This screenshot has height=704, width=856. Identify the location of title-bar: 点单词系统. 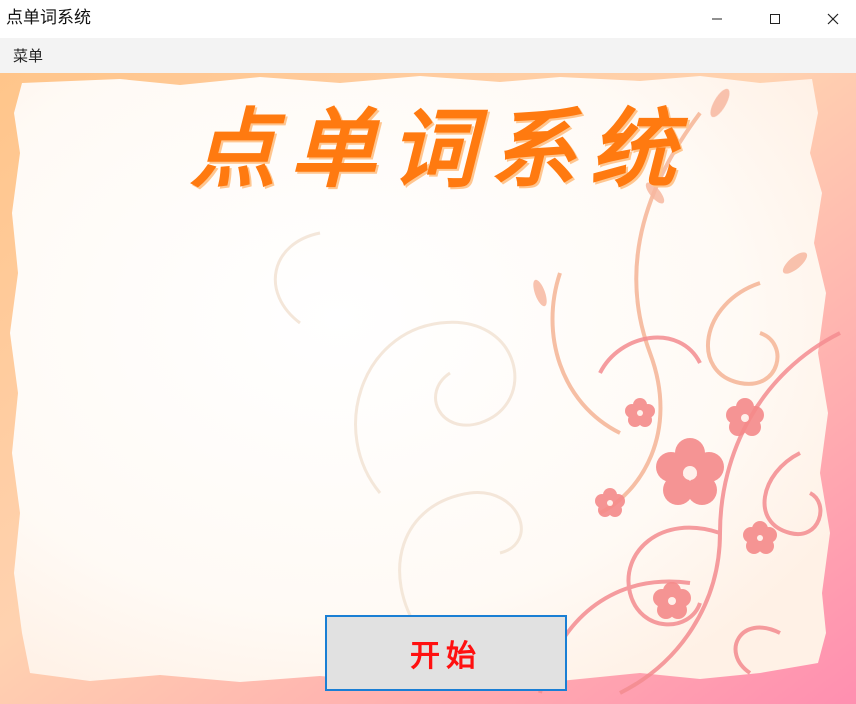
(428, 19).